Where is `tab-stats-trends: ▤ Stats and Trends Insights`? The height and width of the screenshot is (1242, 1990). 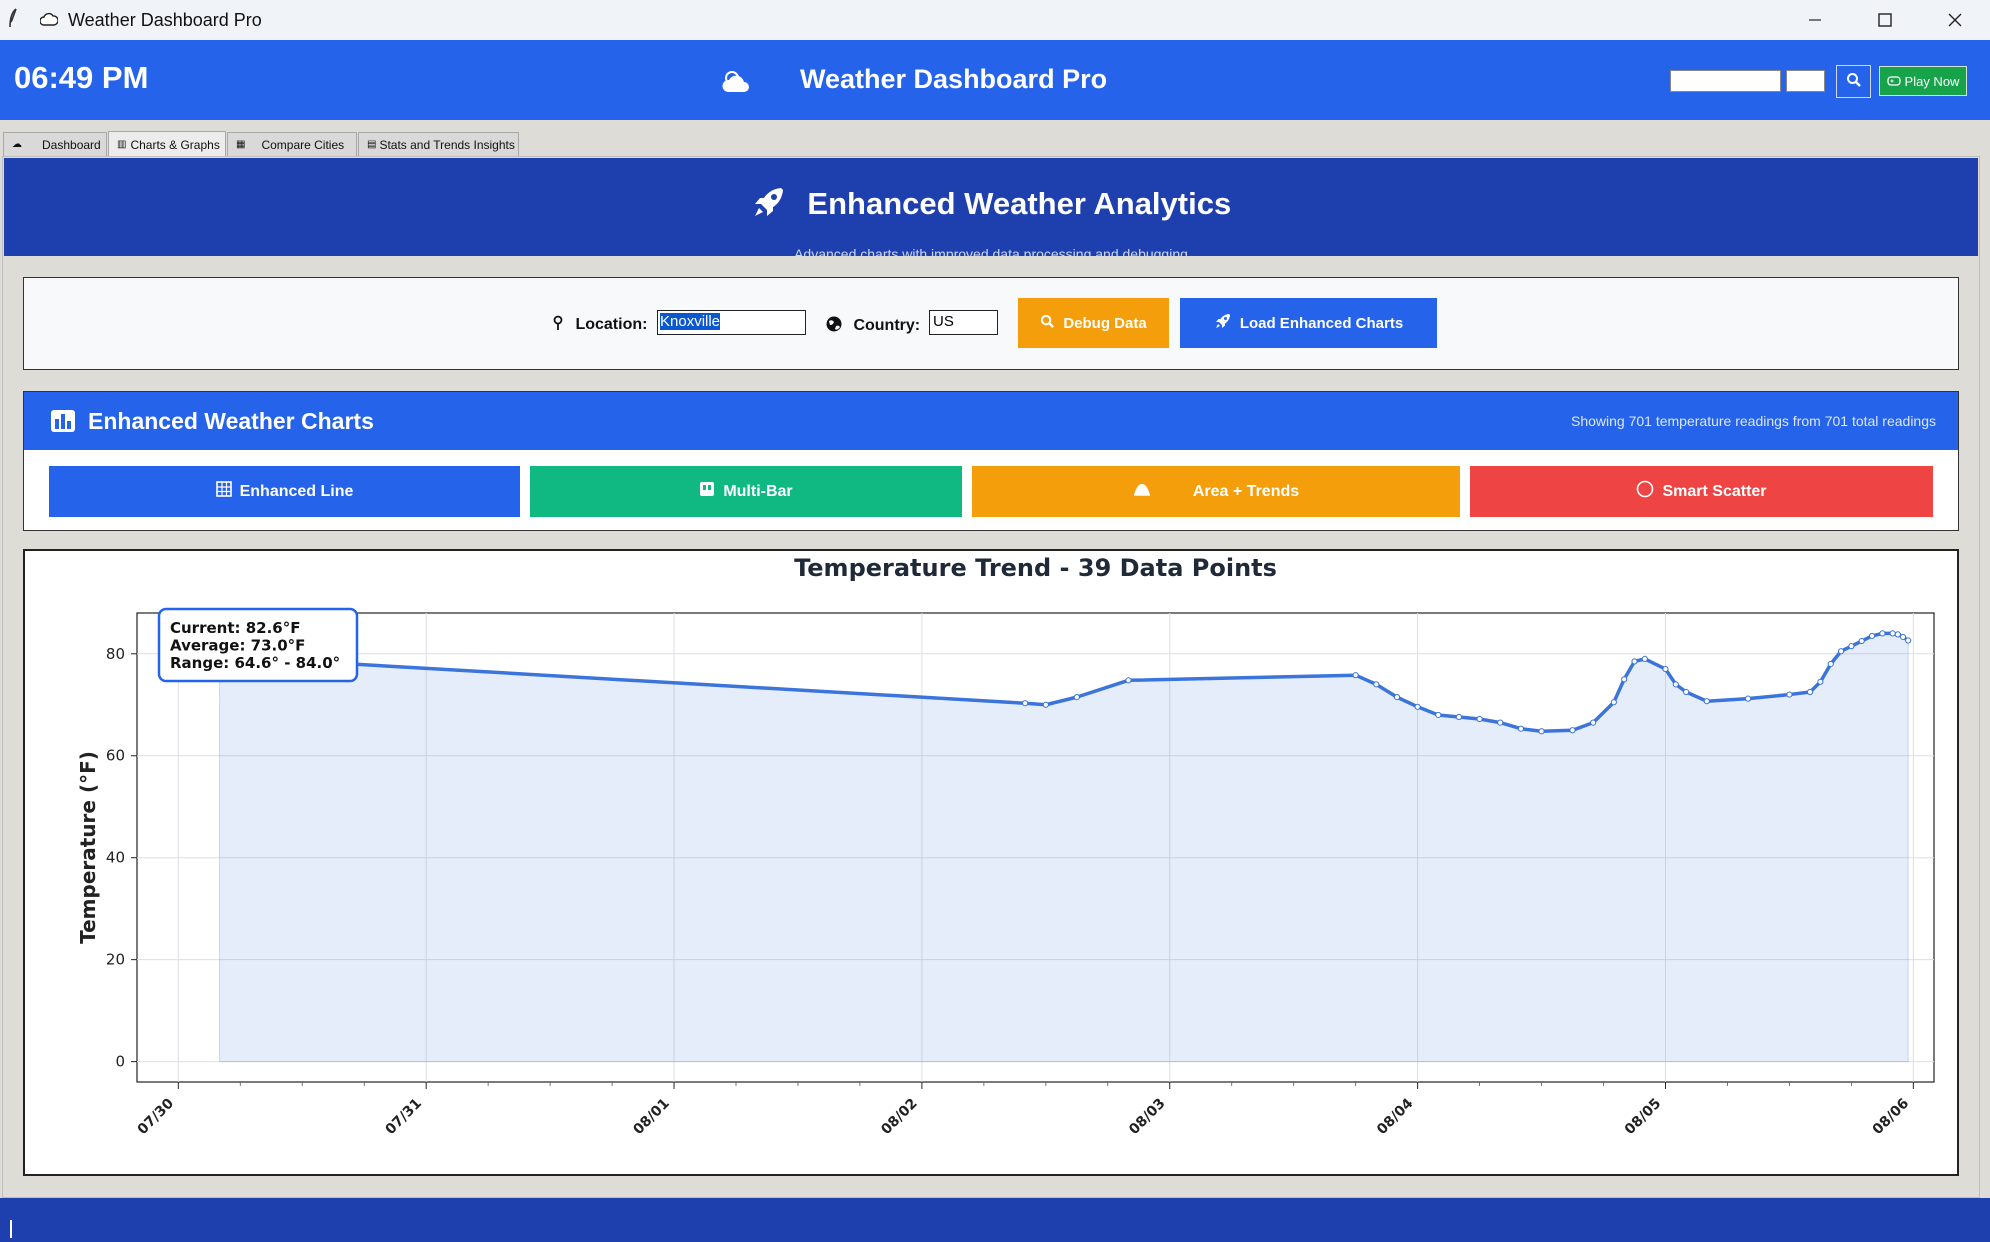
tab-stats-trends: ▤ Stats and Trends Insights is located at coordinates (438, 144).